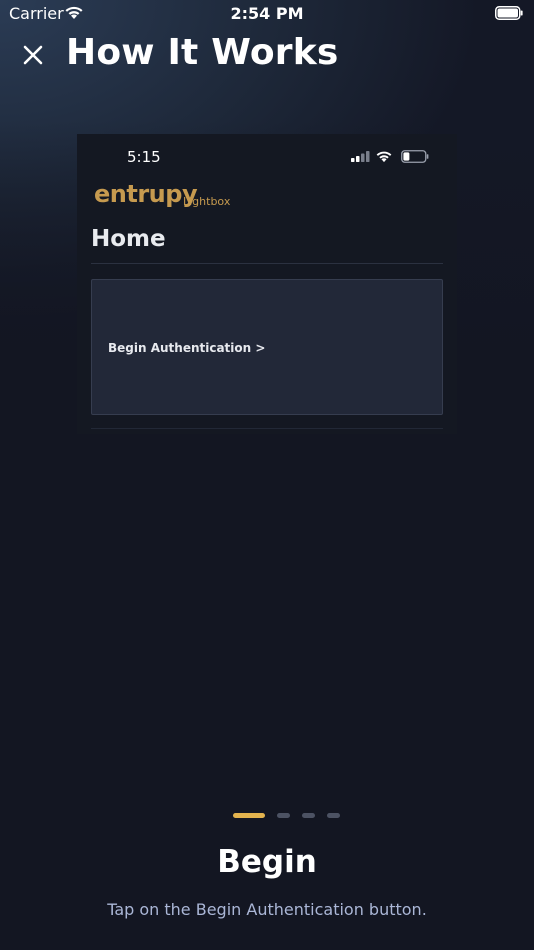  What do you see at coordinates (267, 909) in the screenshot?
I see `step-description: Tap on the Begin Authentication button.` at bounding box center [267, 909].